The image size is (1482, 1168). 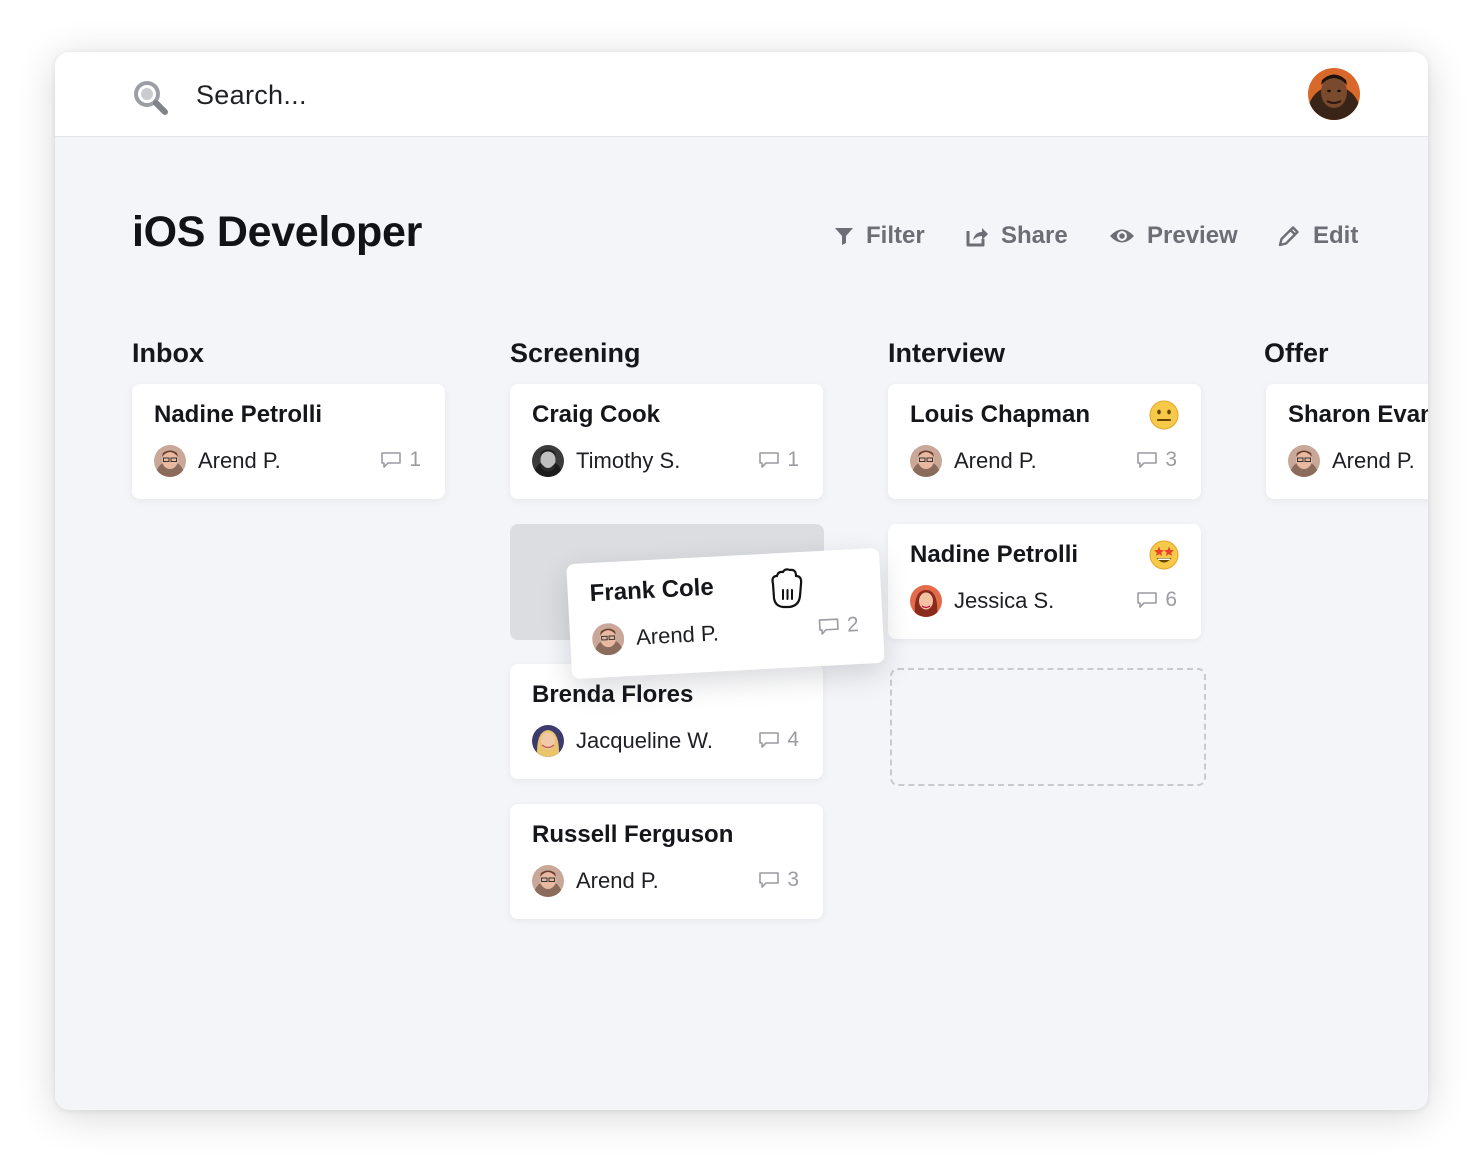 I want to click on dragged-candidate-card: Frank Cole Arend P. 2, so click(x=725, y=613).